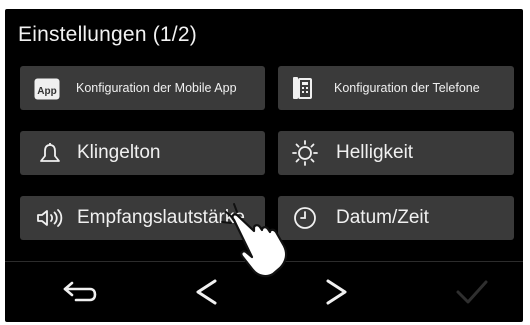  I want to click on previous-page-button, so click(206, 294).